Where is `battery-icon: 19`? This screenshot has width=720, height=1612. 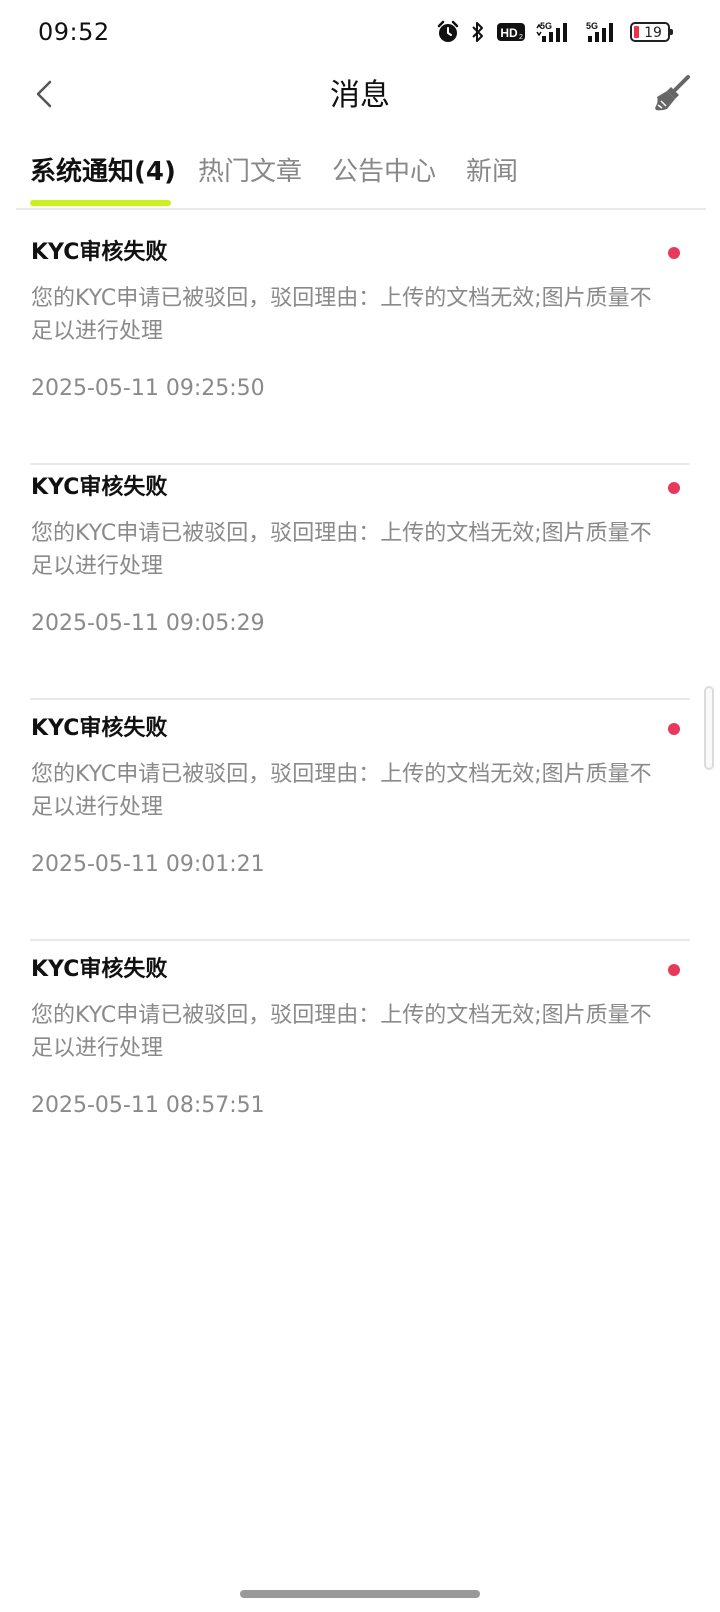
battery-icon: 19 is located at coordinates (651, 32).